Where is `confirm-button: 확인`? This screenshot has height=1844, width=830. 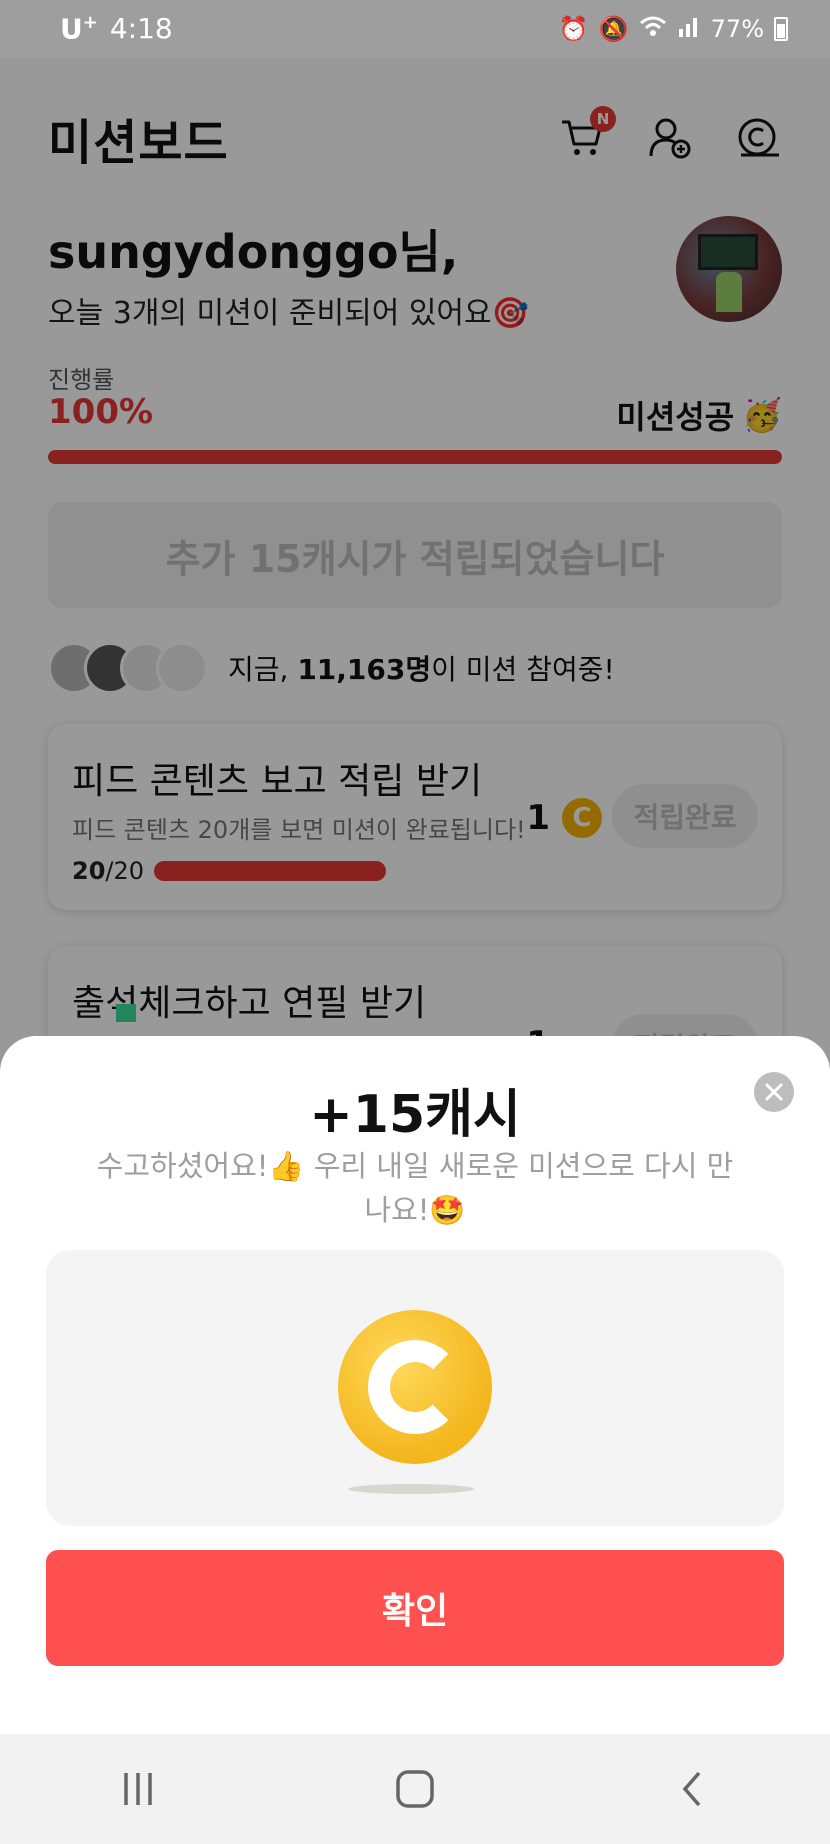 confirm-button: 확인 is located at coordinates (415, 1608).